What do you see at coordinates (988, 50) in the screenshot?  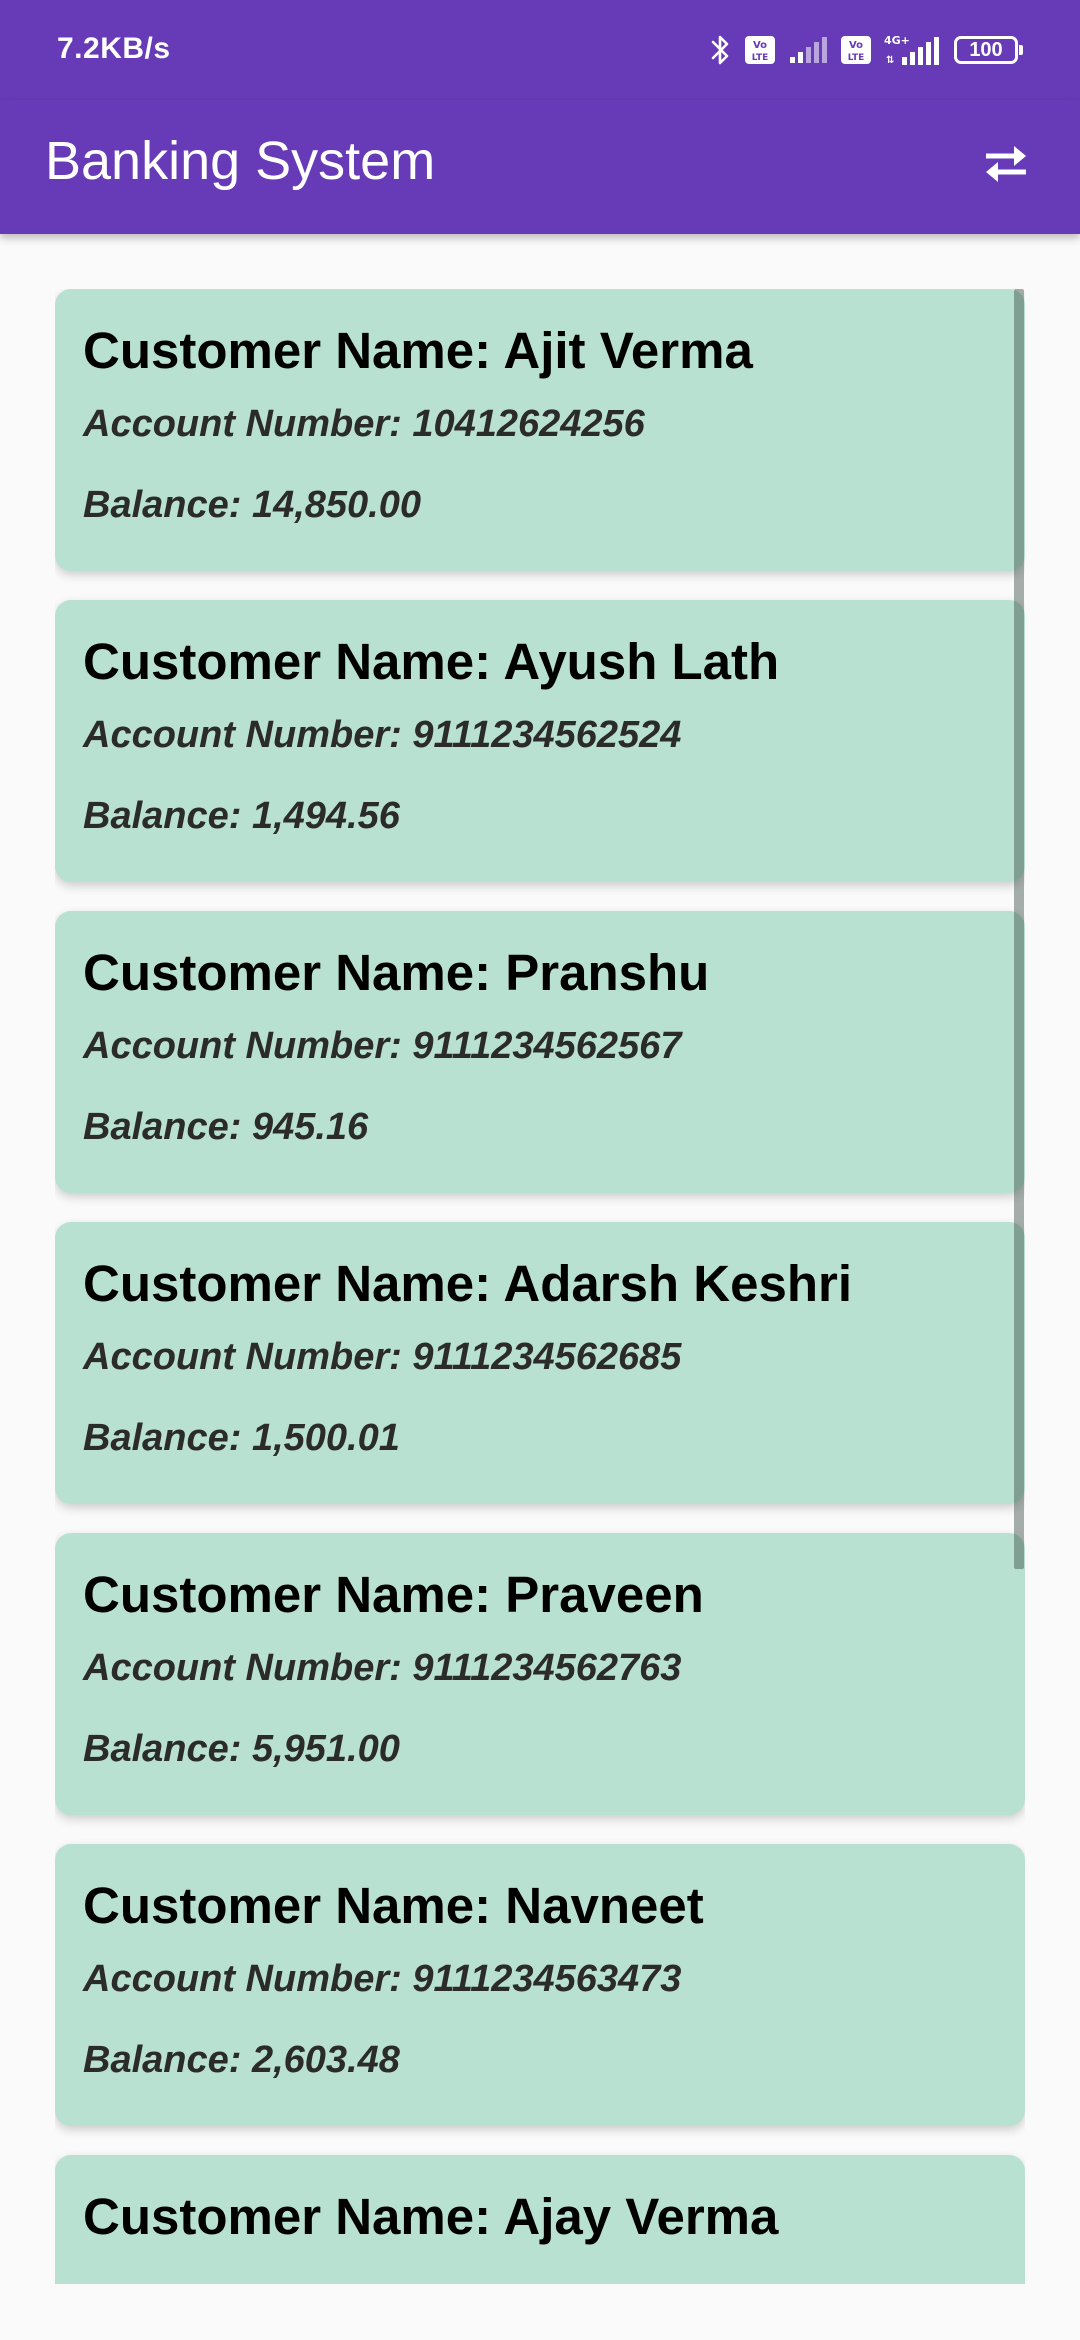 I see `battery-icon: 100` at bounding box center [988, 50].